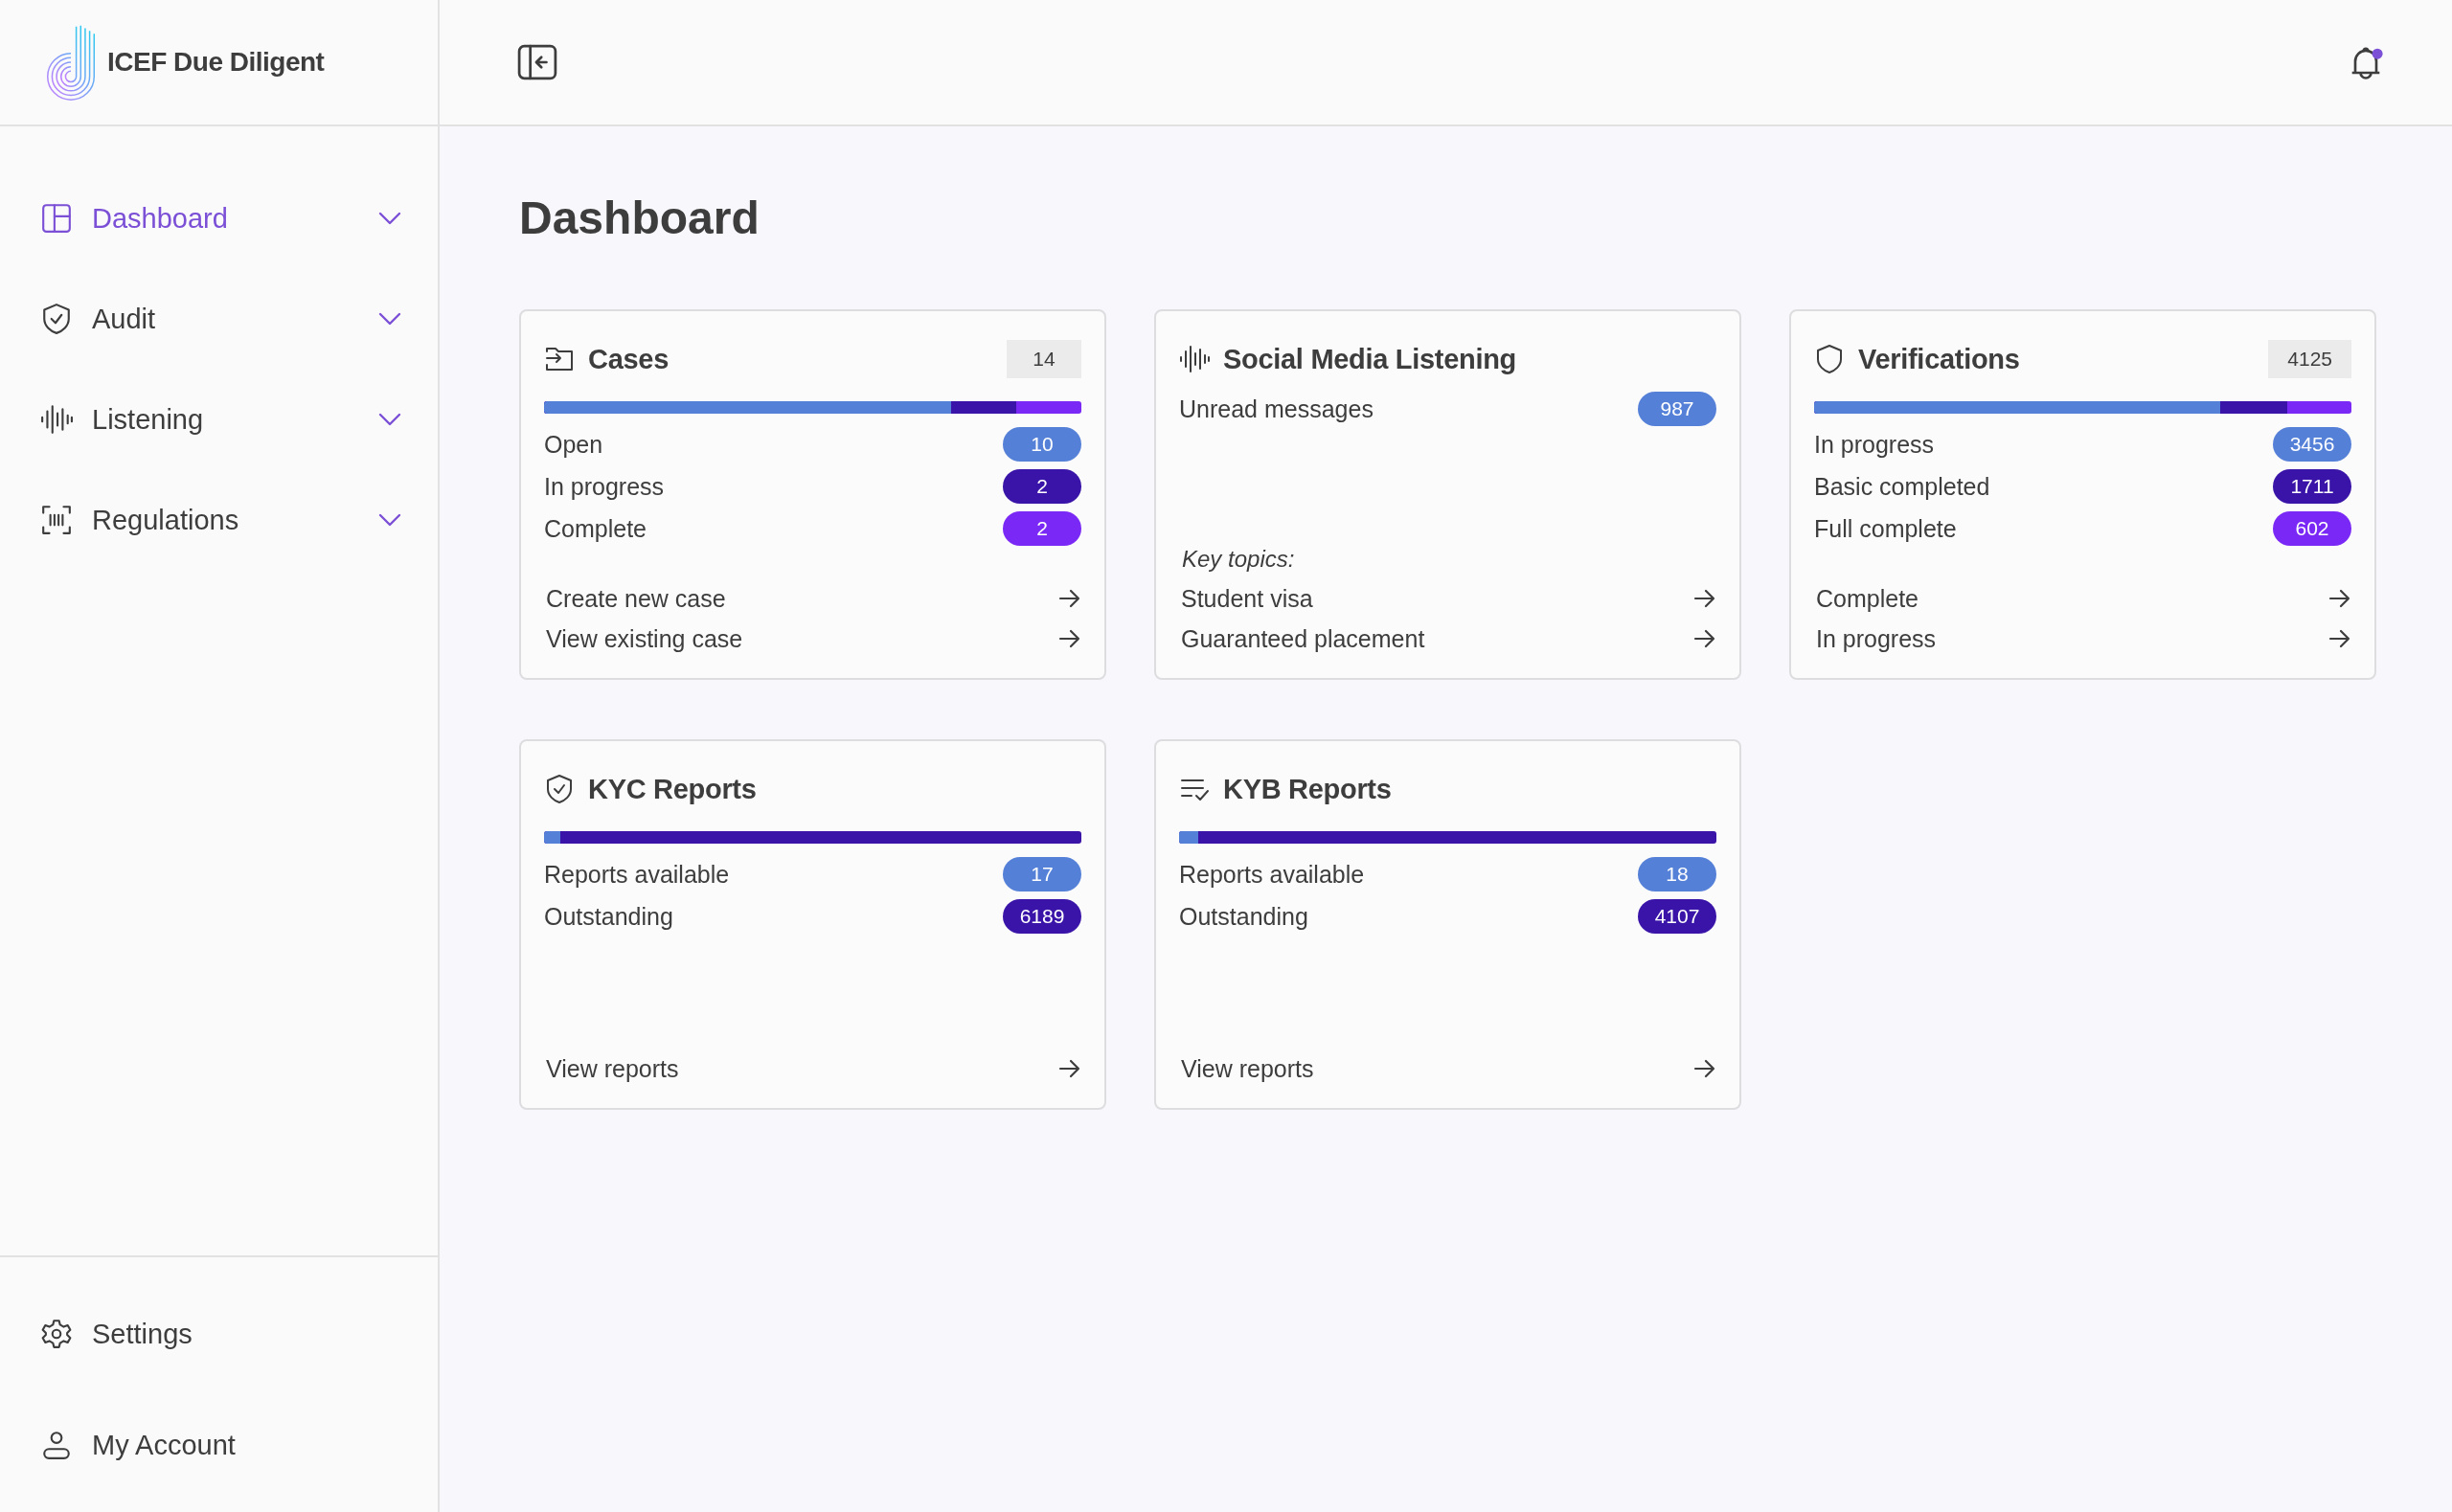  I want to click on count-badge: 4107, so click(1677, 916).